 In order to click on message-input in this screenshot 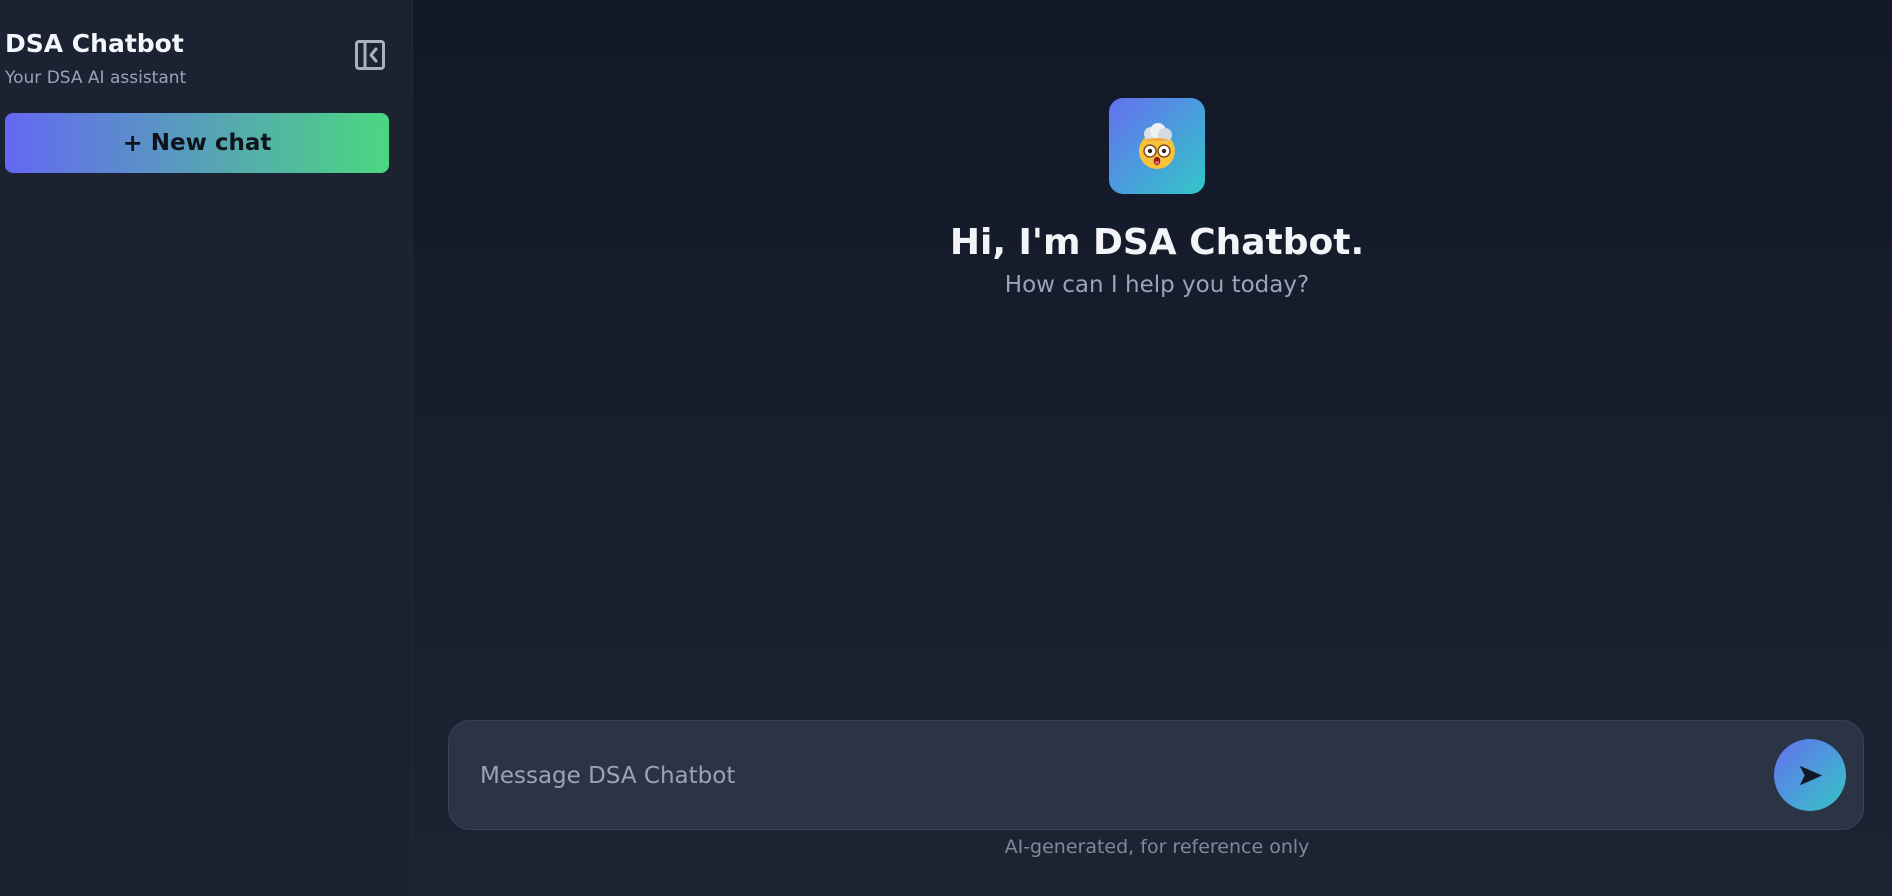, I will do `click(1090, 776)`.